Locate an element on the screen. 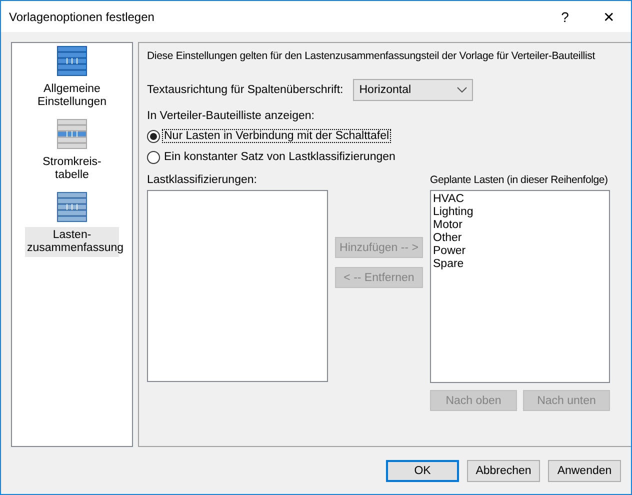 This screenshot has height=495, width=632. sidebar-item: Allgemeine Einstellungen is located at coordinates (72, 96).